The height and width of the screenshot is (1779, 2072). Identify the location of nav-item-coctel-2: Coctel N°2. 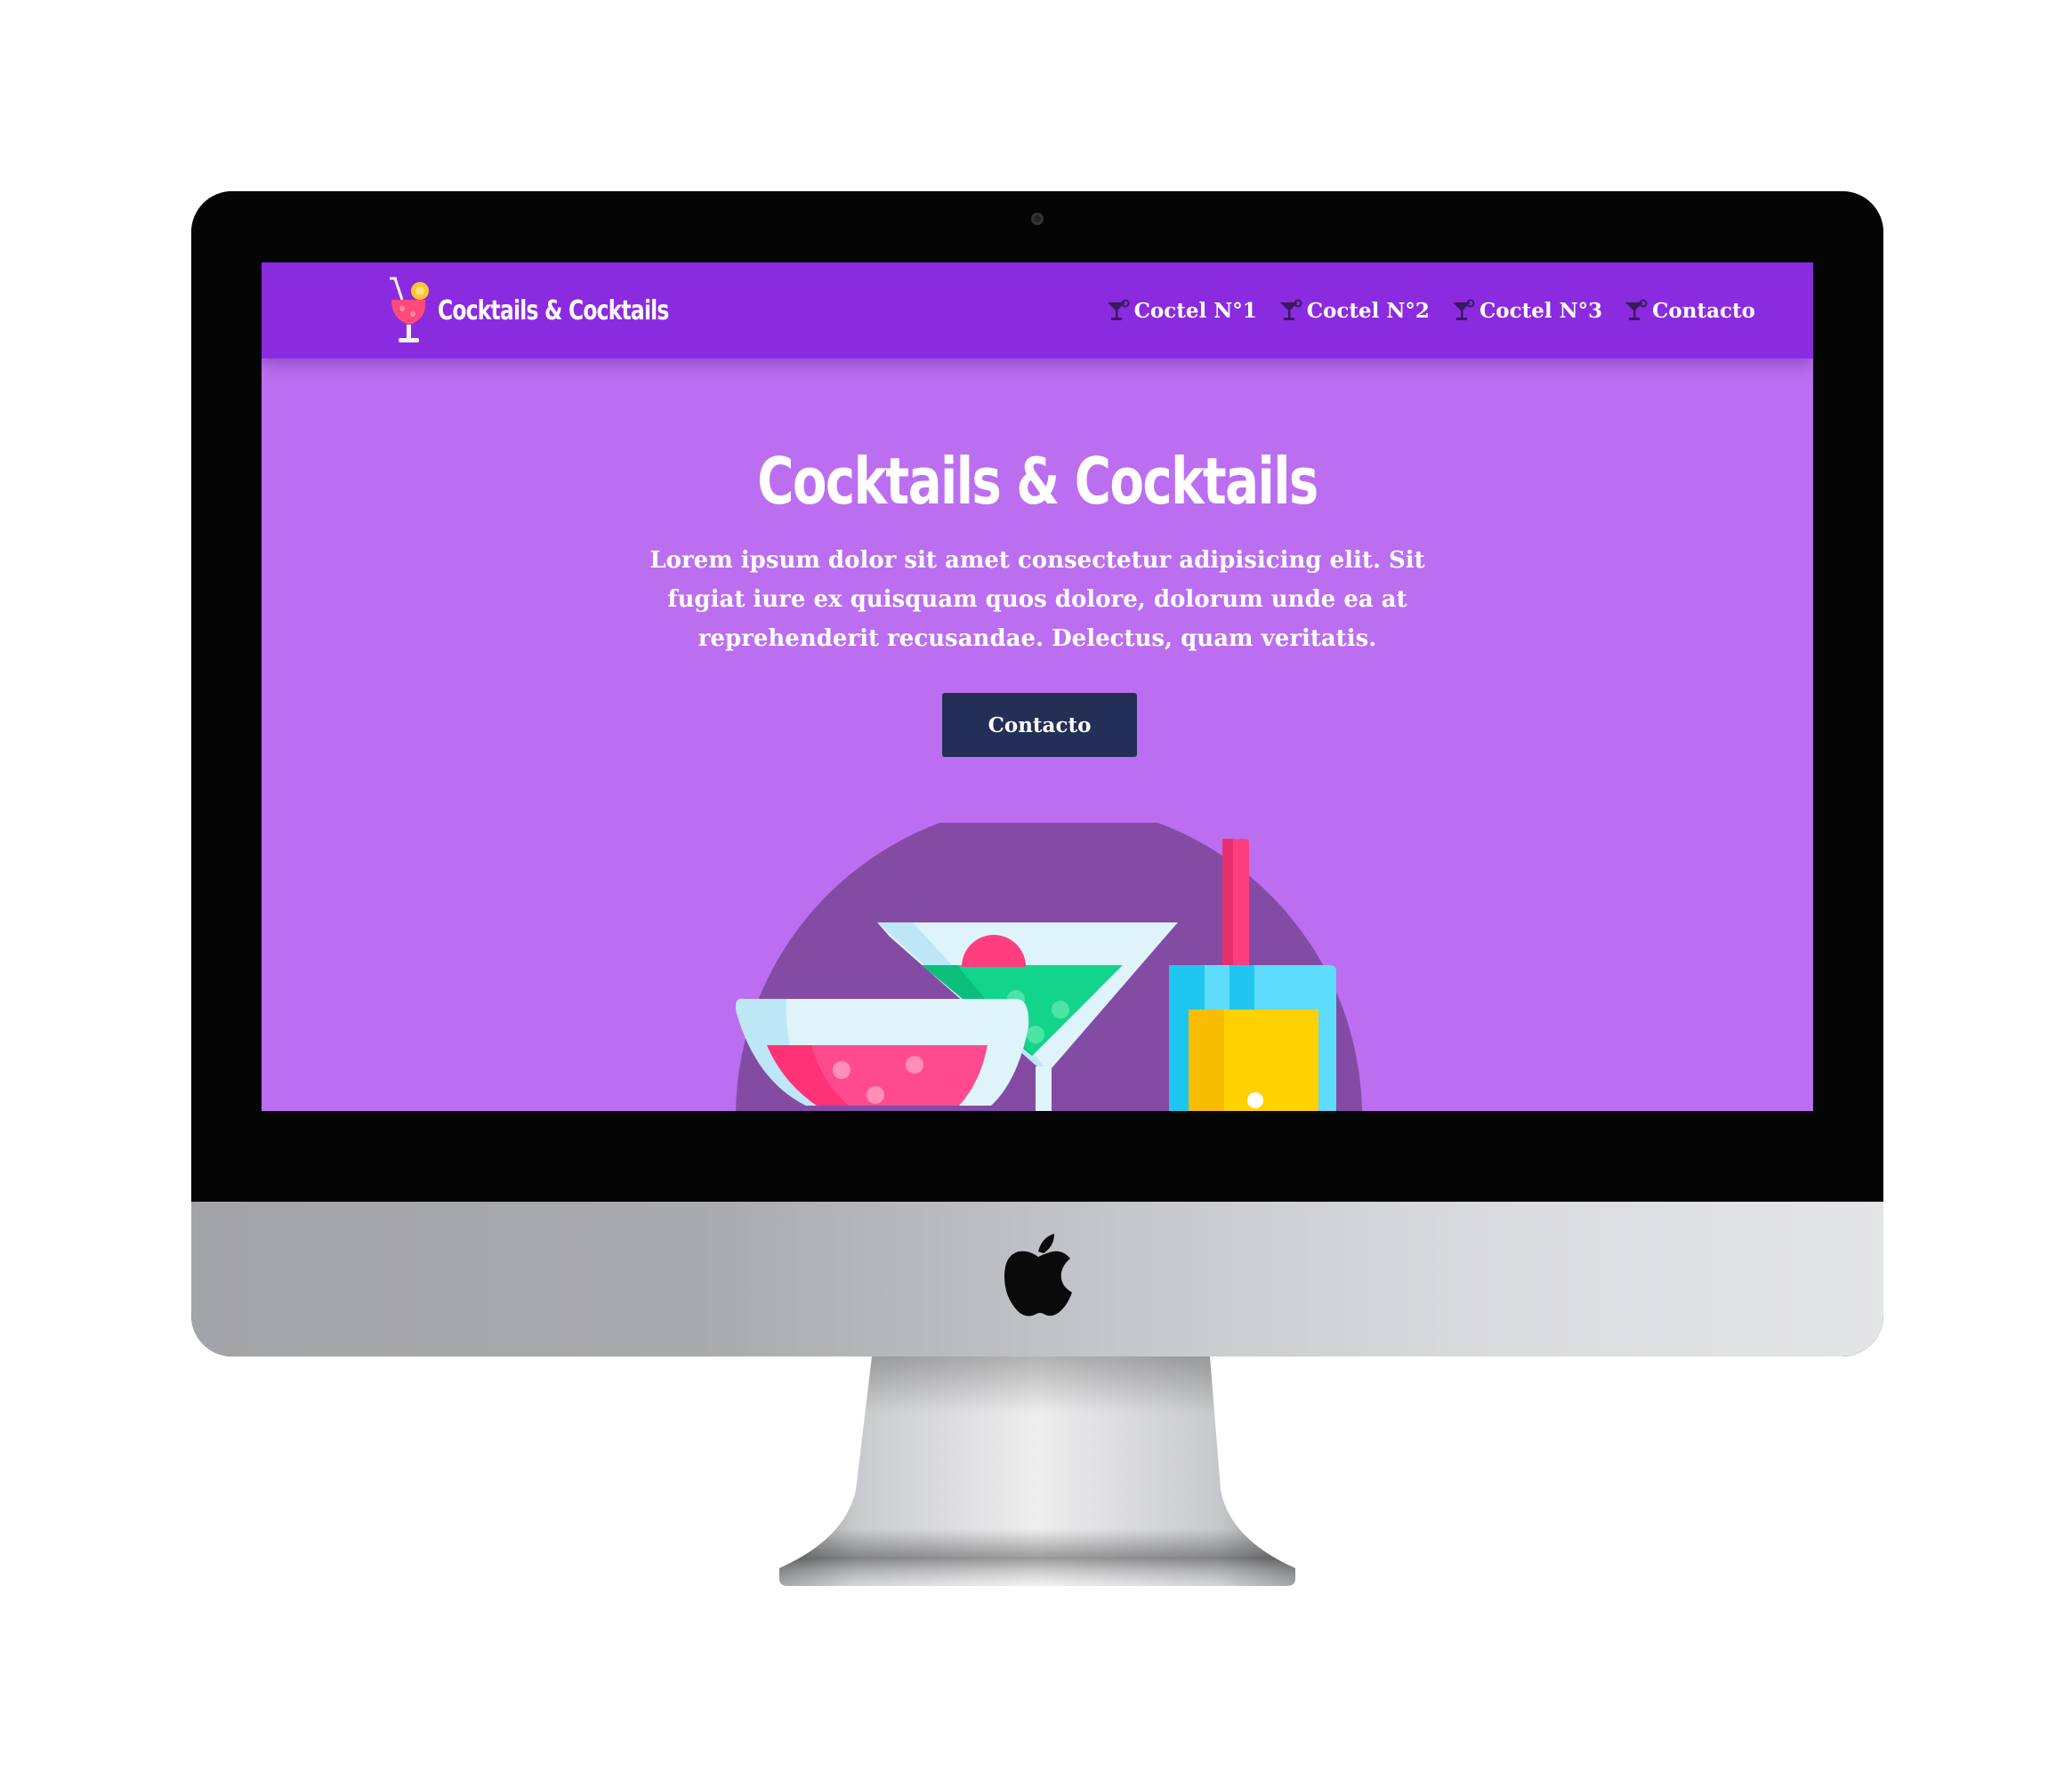
(1354, 311).